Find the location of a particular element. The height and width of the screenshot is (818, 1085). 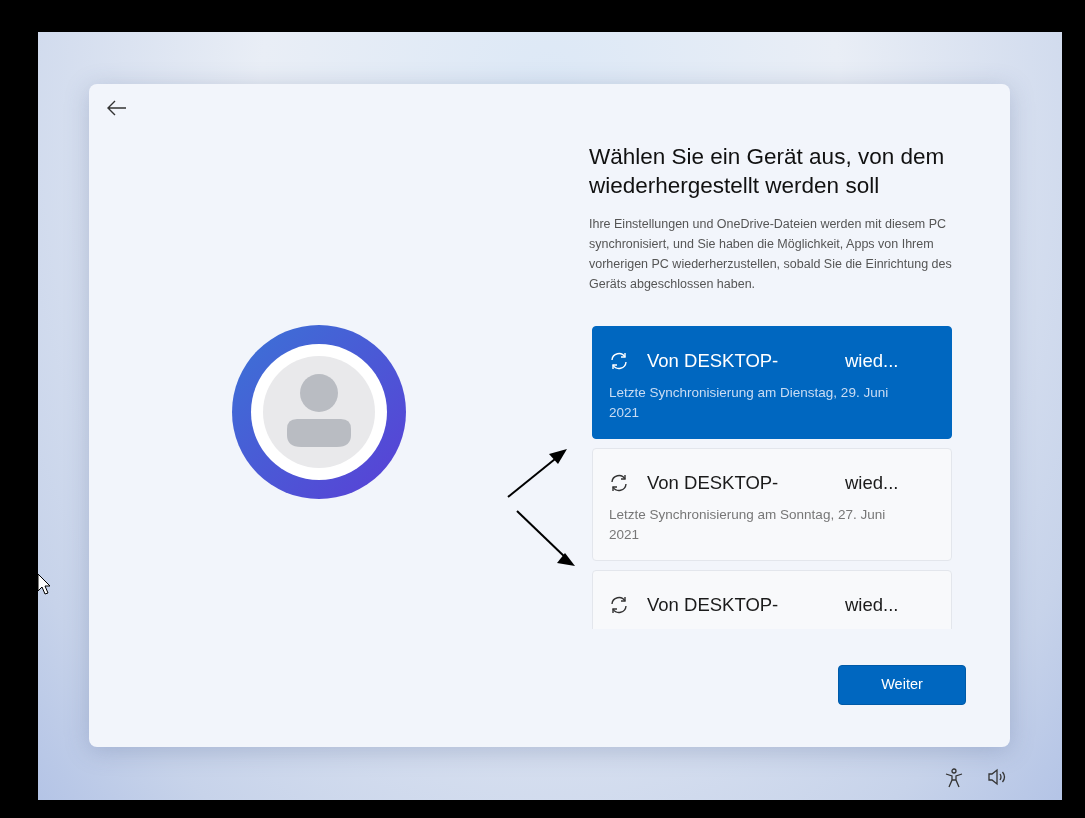

description-text: Ihre Einstellungen und OneDrive-Dateien werden mit diesem PC synchronisiert, und Sie haben die Möglichkeit, Apps von Ihrem vorherigen PC wiederherzustellen, sobald Sie die Einrichtung des Geräts abgeschlossen haben. is located at coordinates (771, 254).